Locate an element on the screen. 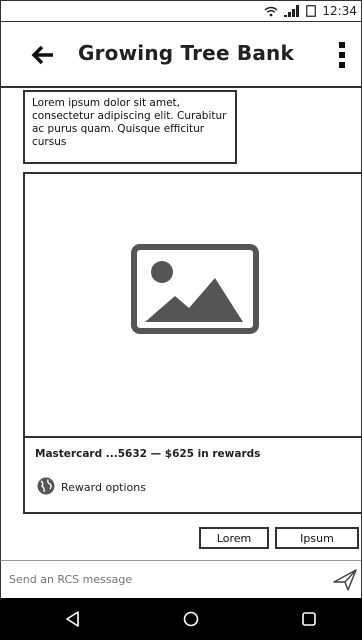 The width and height of the screenshot is (362, 640). suggestion-chip-ipsum: Ipsum is located at coordinates (317, 538).